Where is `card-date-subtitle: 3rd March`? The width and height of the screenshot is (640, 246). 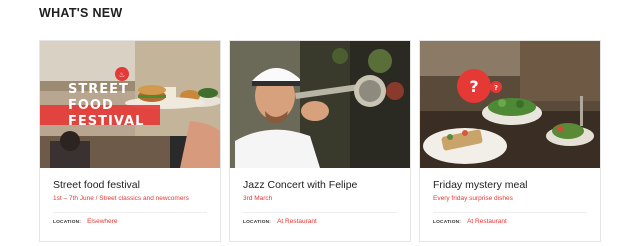 card-date-subtitle: 3rd March is located at coordinates (258, 198).